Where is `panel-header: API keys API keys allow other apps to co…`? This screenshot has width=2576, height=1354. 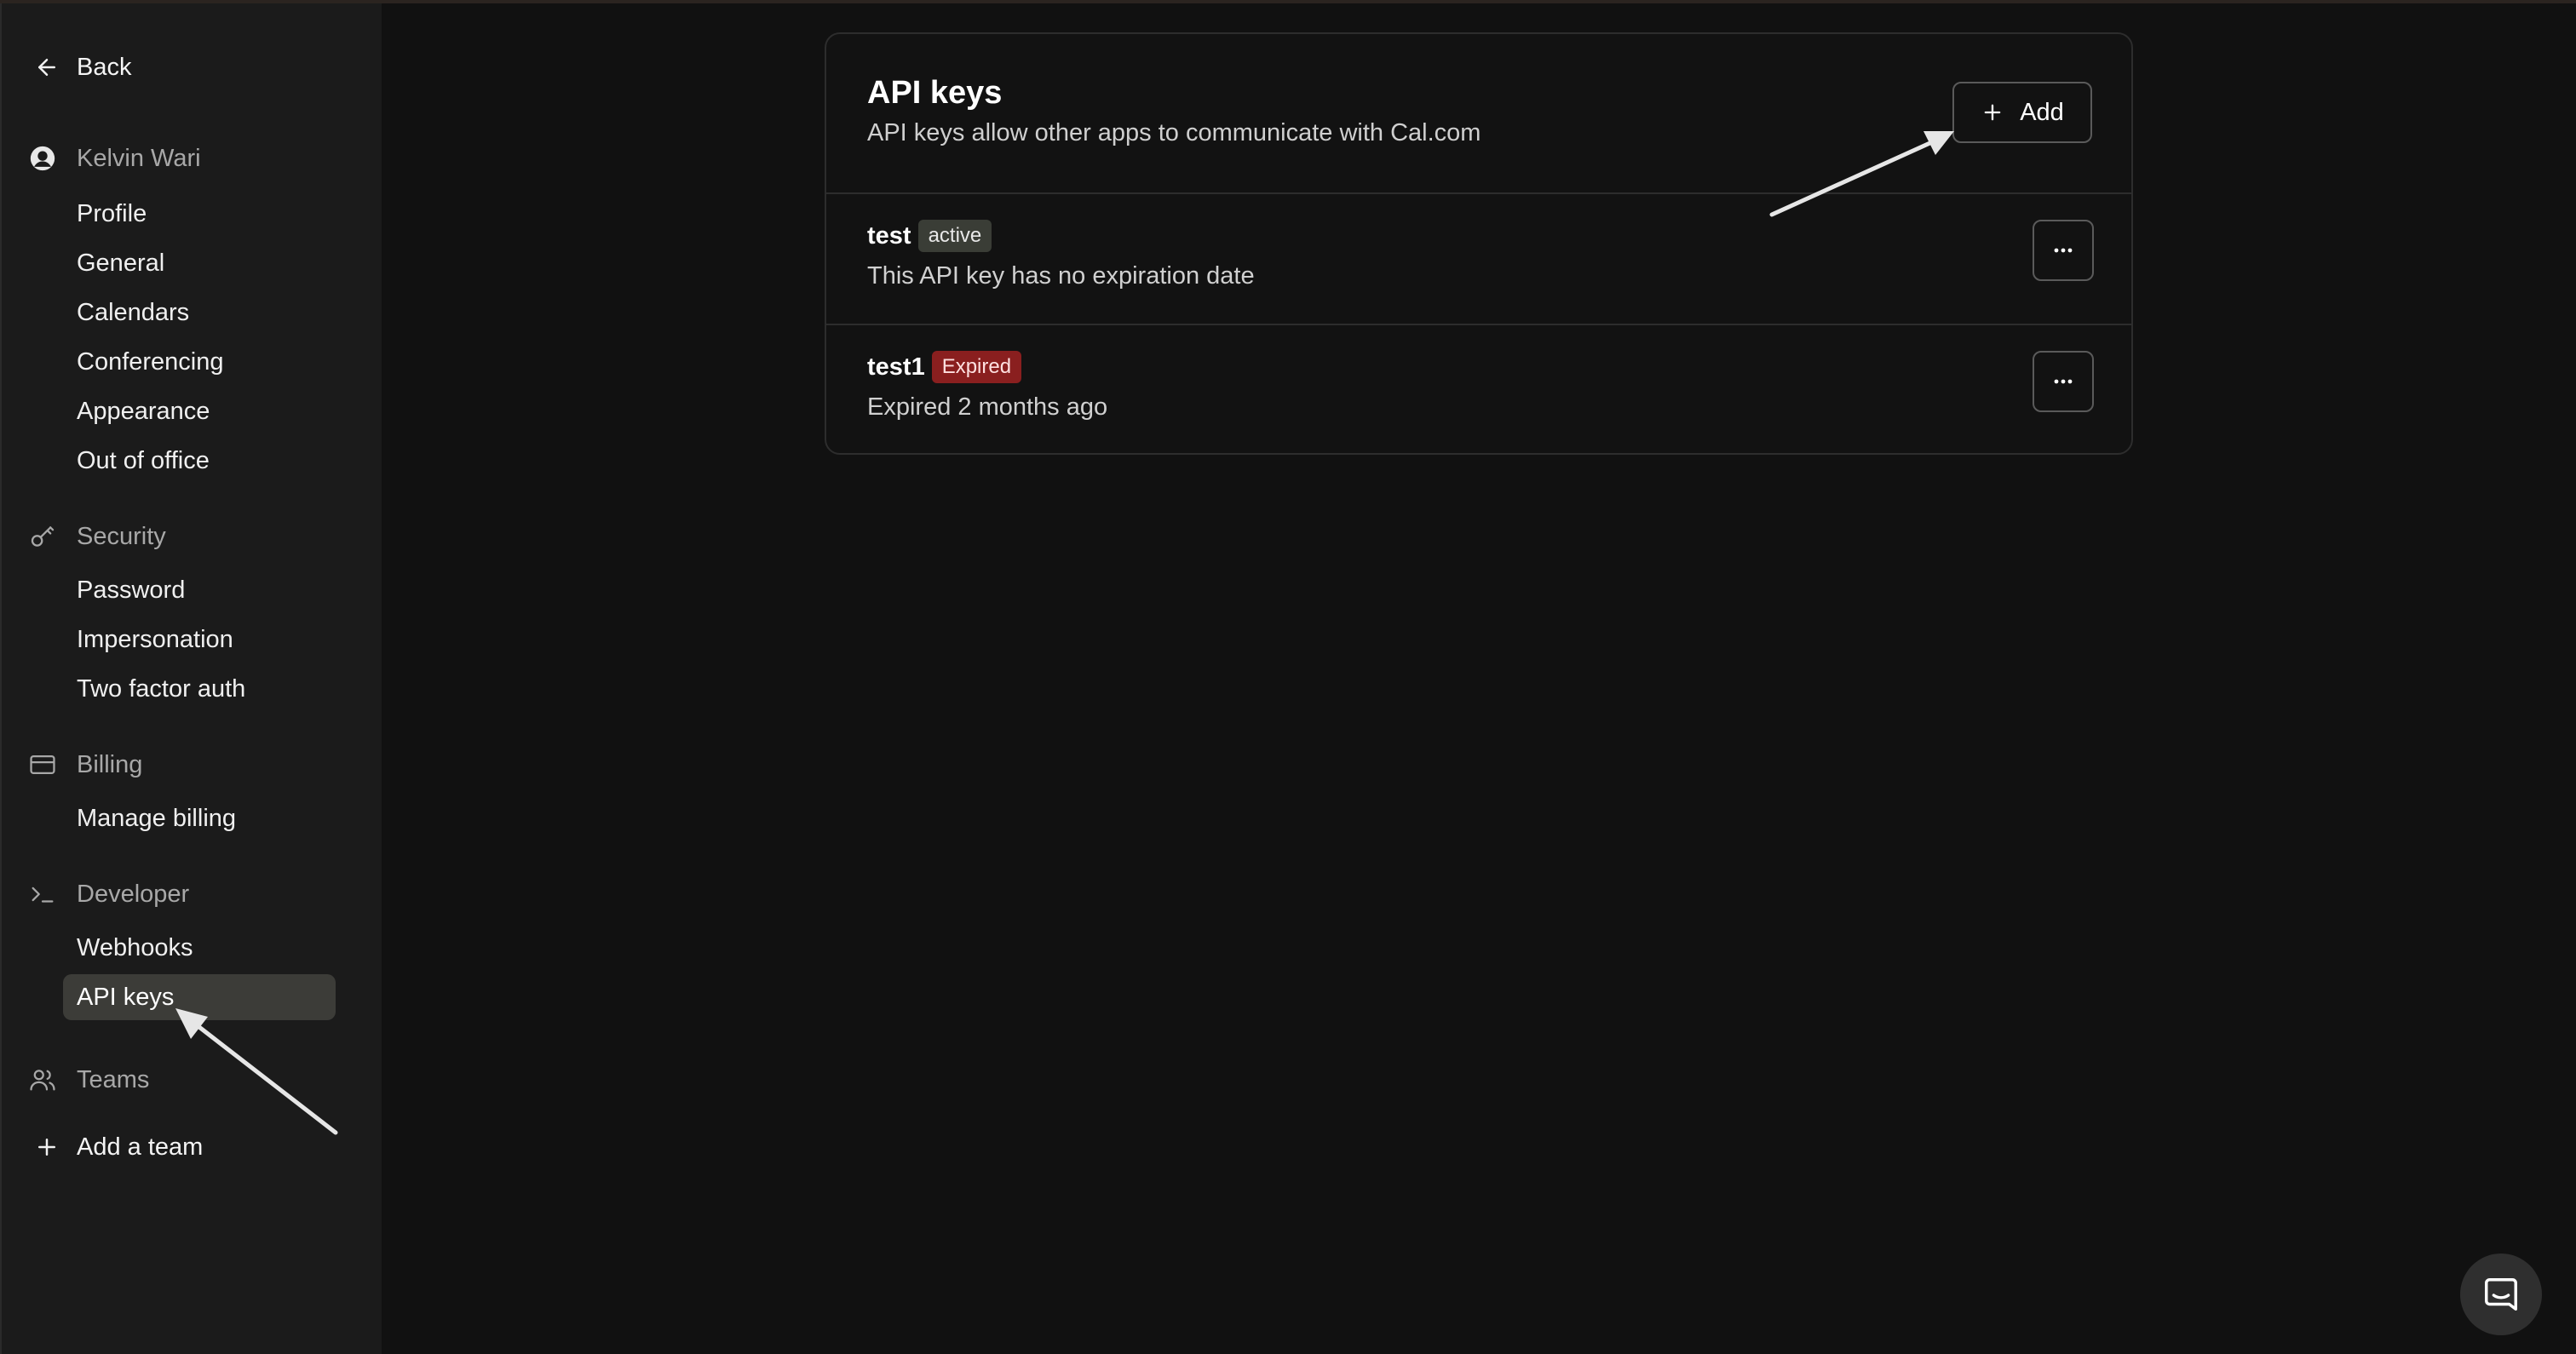 panel-header: API keys API keys allow other apps to co… is located at coordinates (1478, 114).